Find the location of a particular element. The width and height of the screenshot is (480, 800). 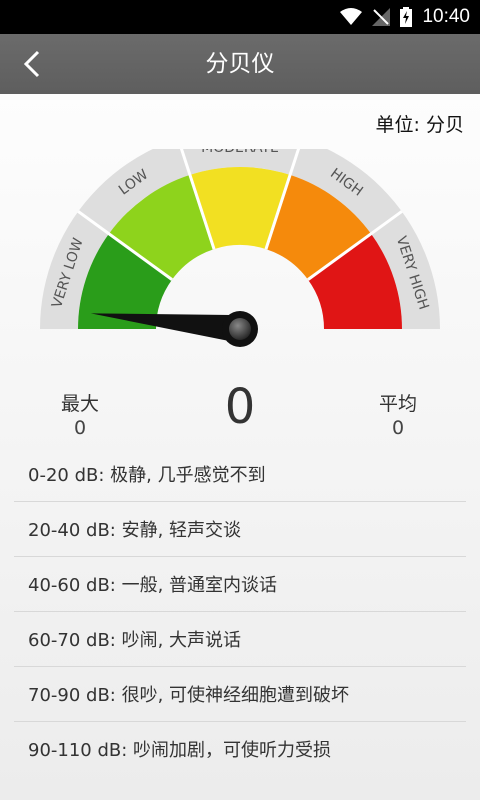

app-bar: 分贝仪 is located at coordinates (240, 64).